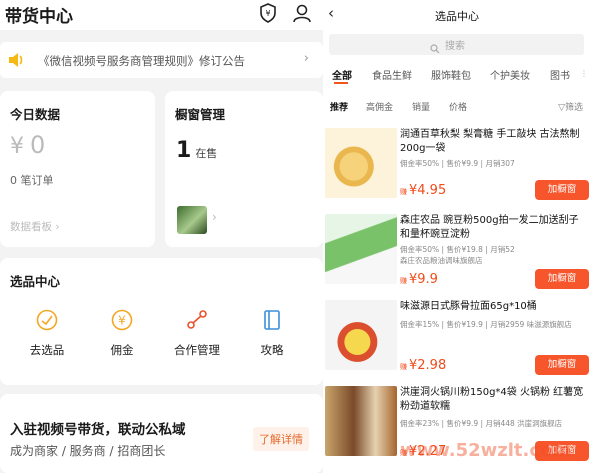 This screenshot has height=473, width=591. Describe the element at coordinates (17, 62) in the screenshot. I see `speaker-icon` at that location.